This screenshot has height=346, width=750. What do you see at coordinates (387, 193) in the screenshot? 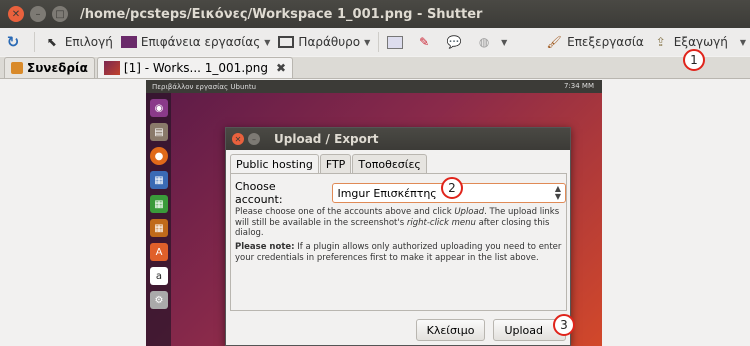
I see `account-select-value: Imgur Επισκέπτης` at bounding box center [387, 193].